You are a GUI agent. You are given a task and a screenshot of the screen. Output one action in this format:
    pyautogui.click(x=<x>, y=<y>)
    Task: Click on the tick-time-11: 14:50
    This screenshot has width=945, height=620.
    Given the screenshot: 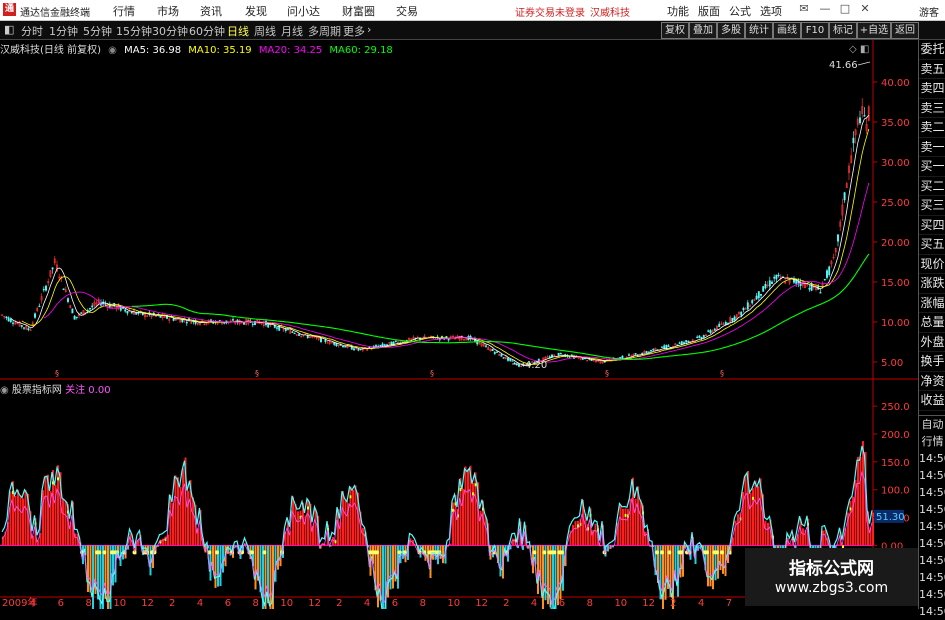 What is the action you would take?
    pyautogui.click(x=932, y=611)
    